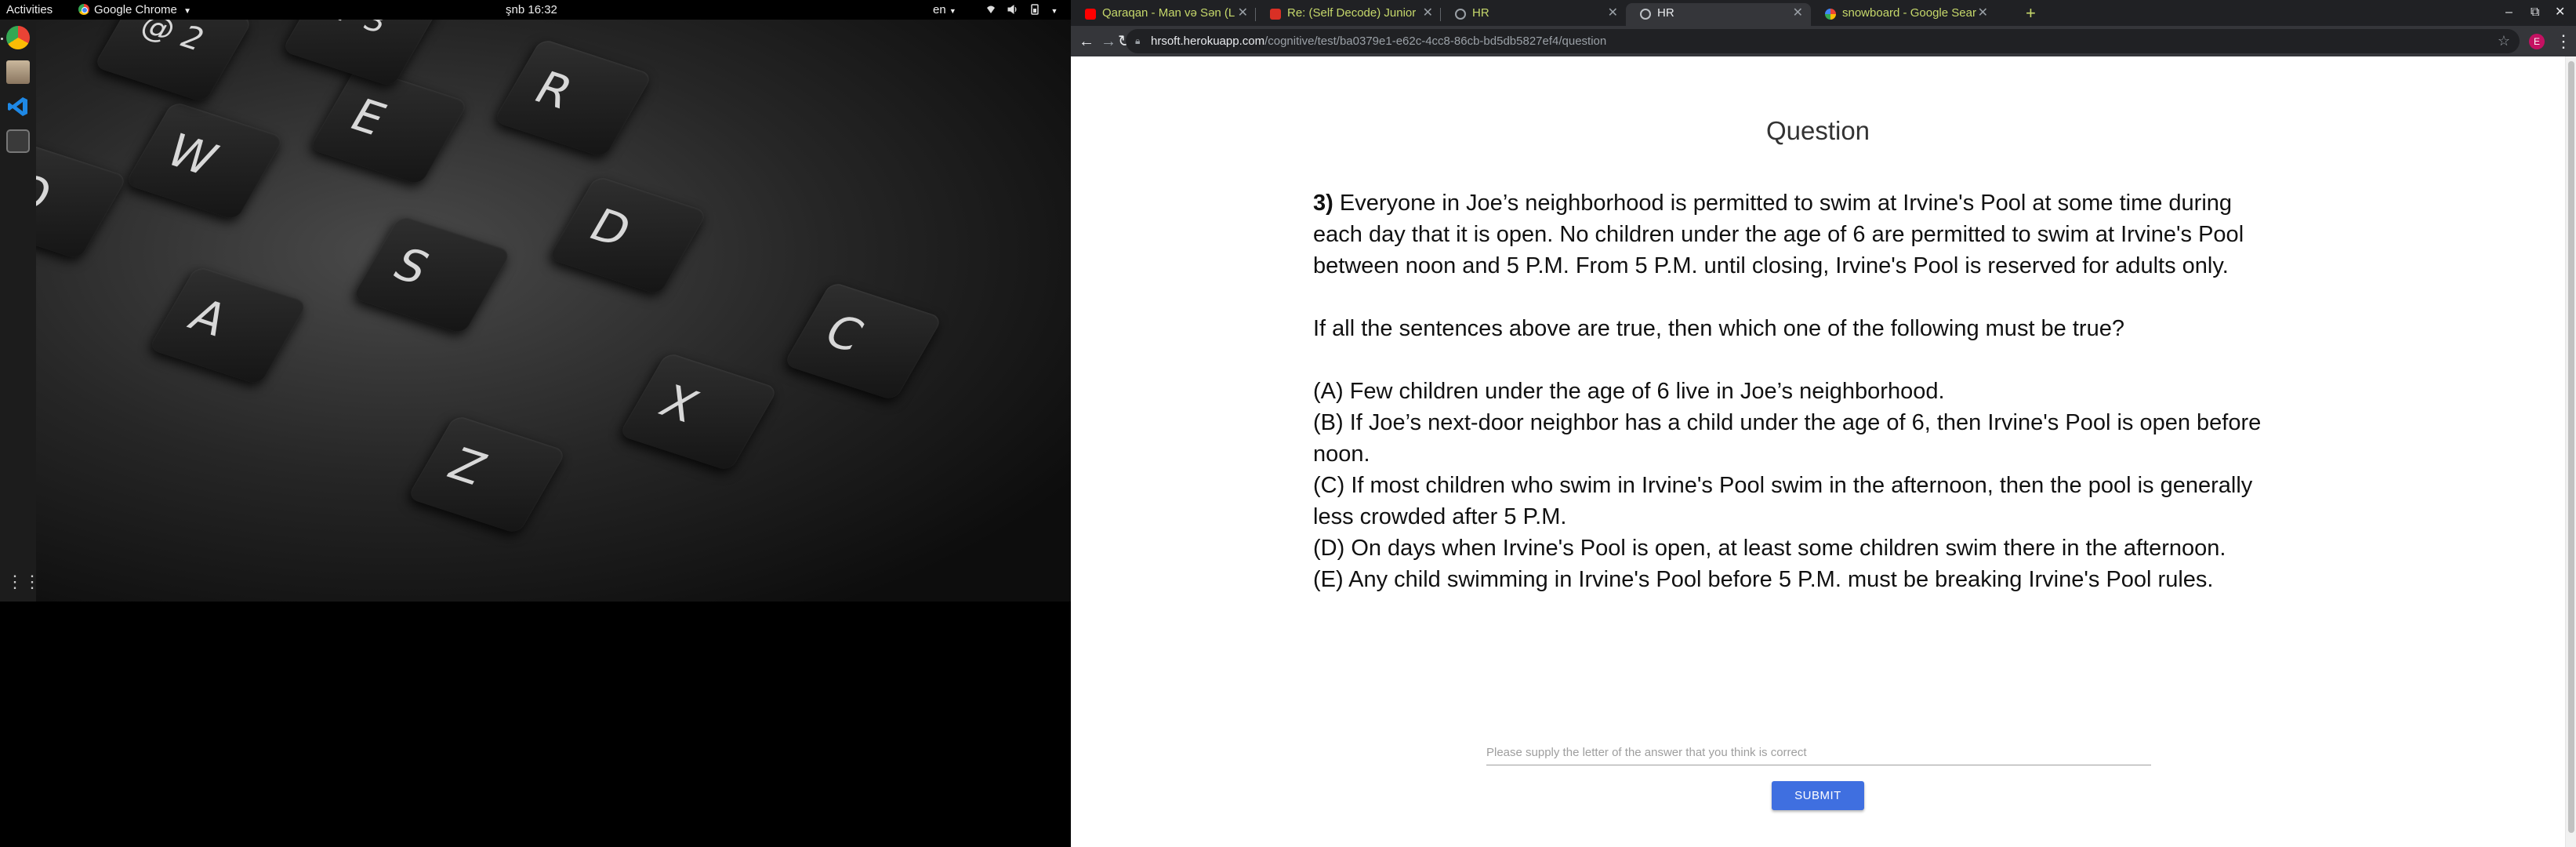  I want to click on page-title: Question, so click(1818, 130).